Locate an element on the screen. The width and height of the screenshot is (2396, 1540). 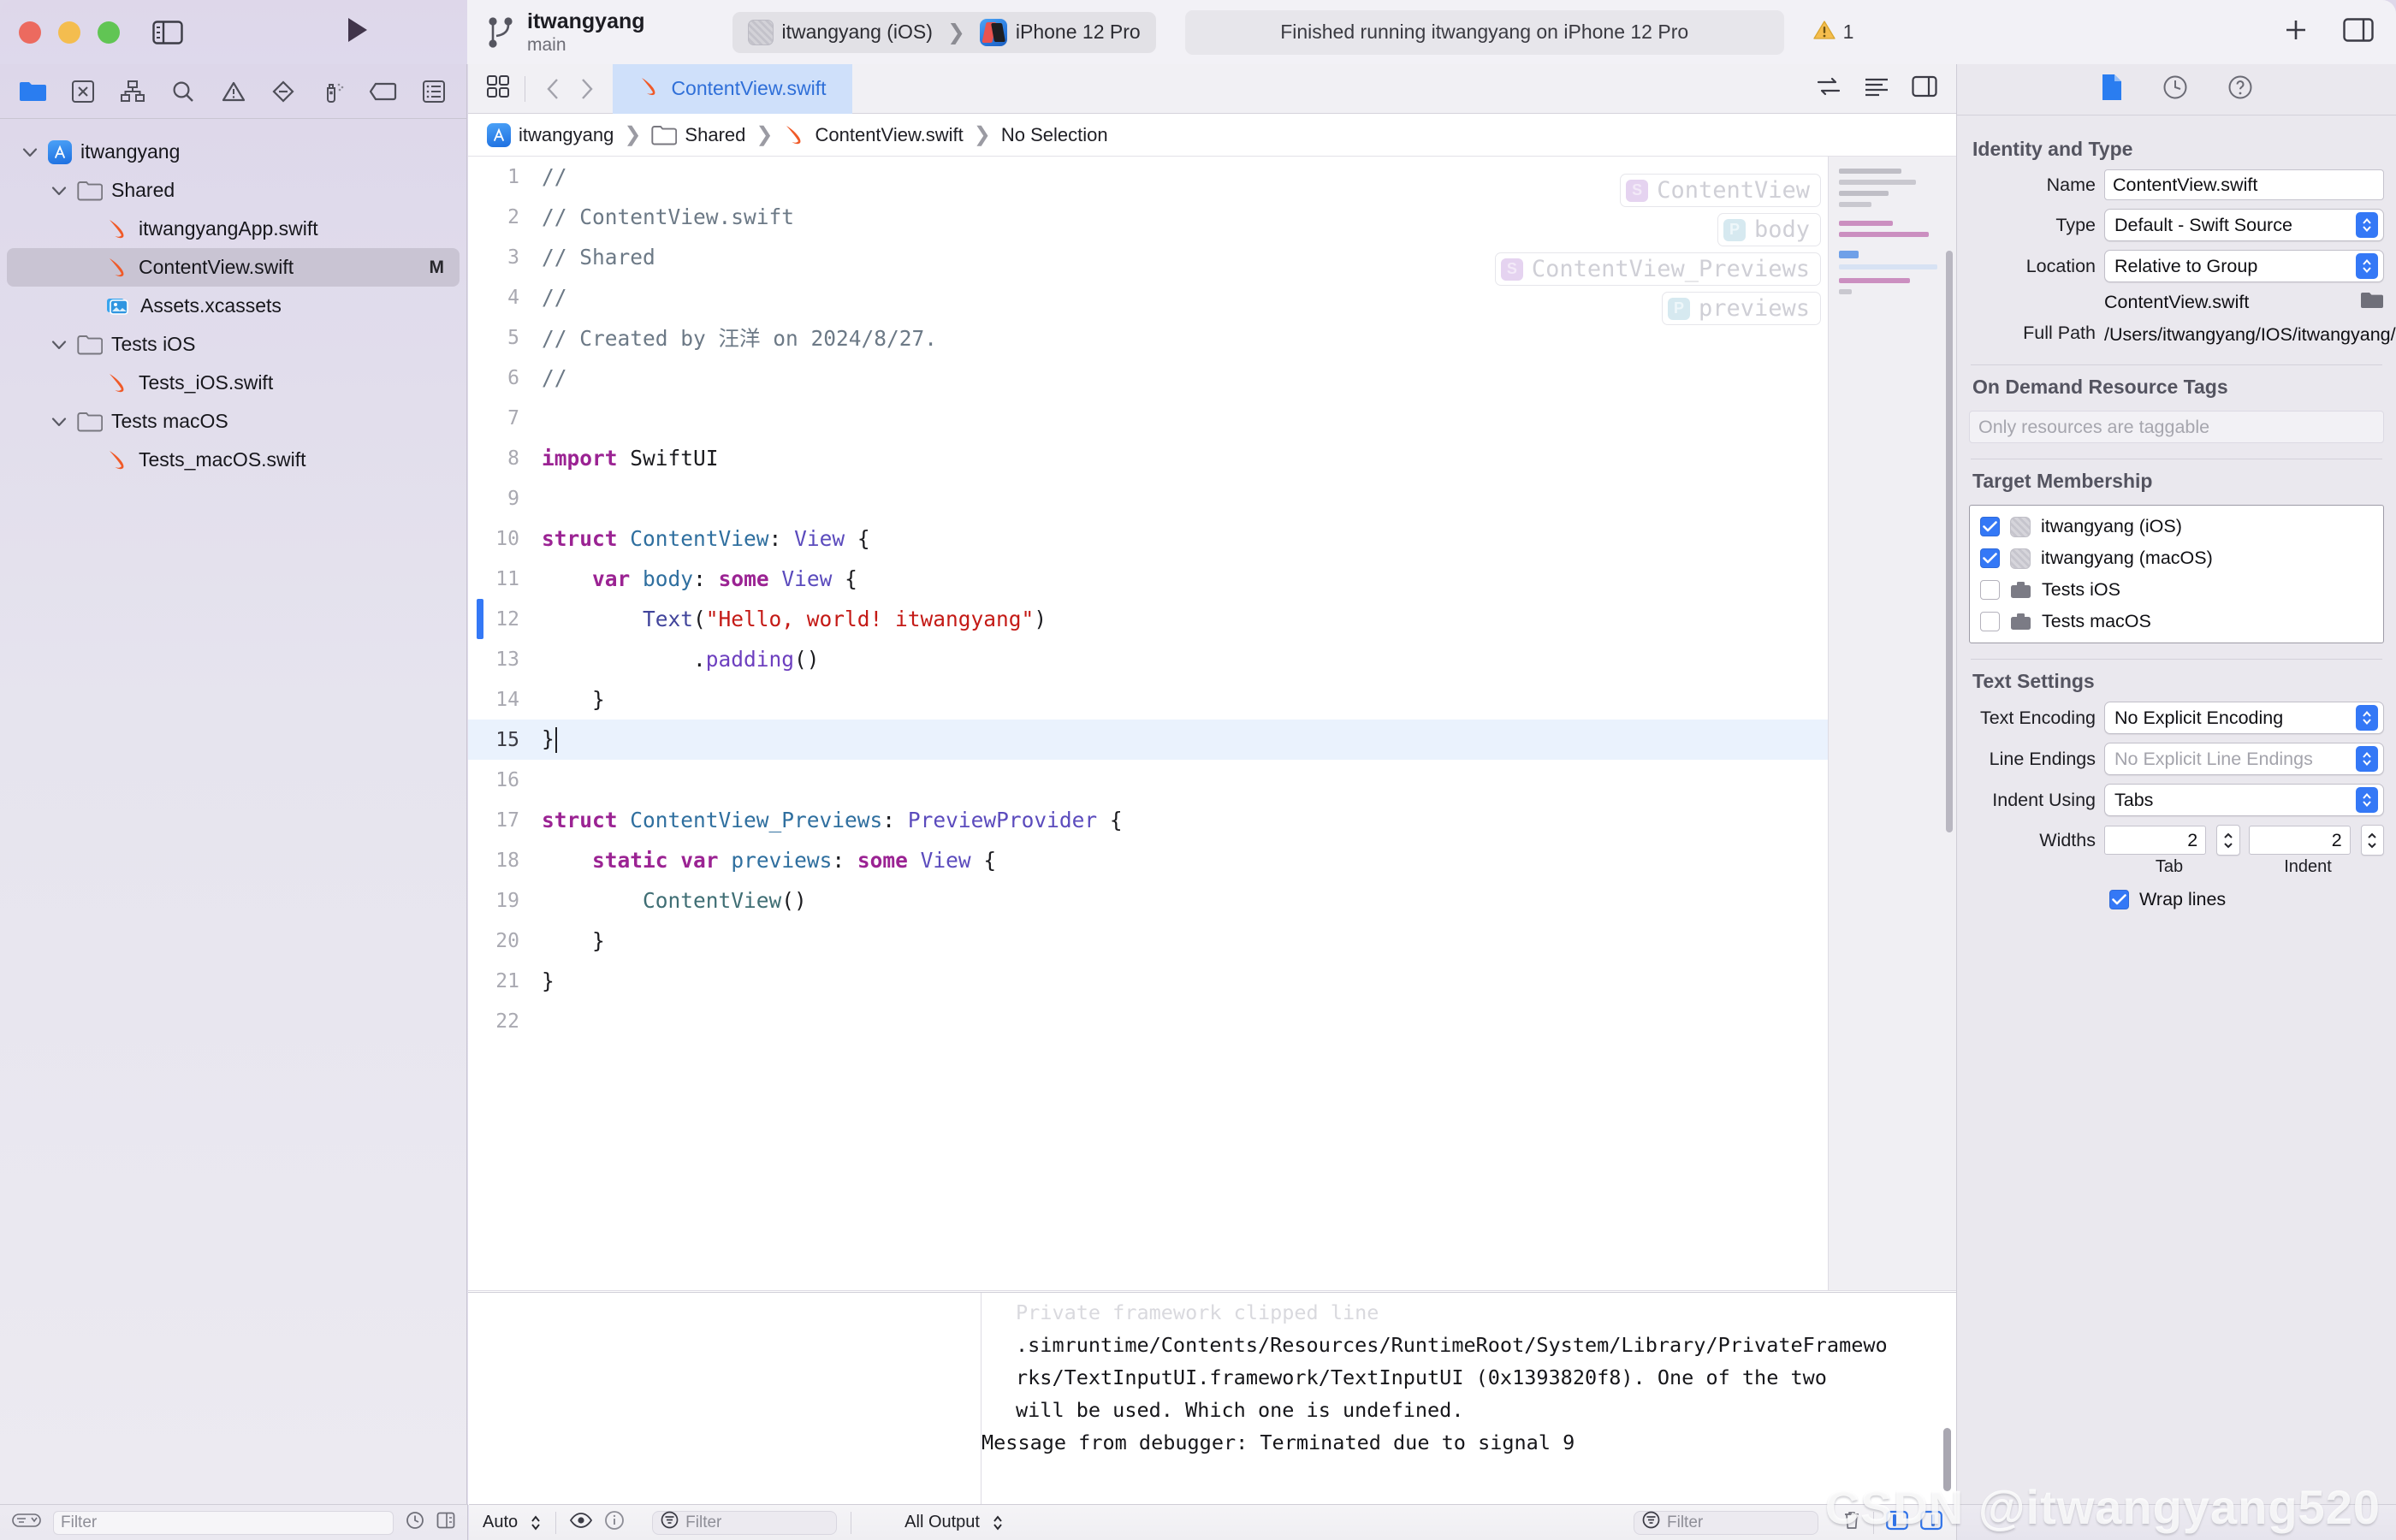
variables-scope-selector: Auto is located at coordinates (512, 1522).